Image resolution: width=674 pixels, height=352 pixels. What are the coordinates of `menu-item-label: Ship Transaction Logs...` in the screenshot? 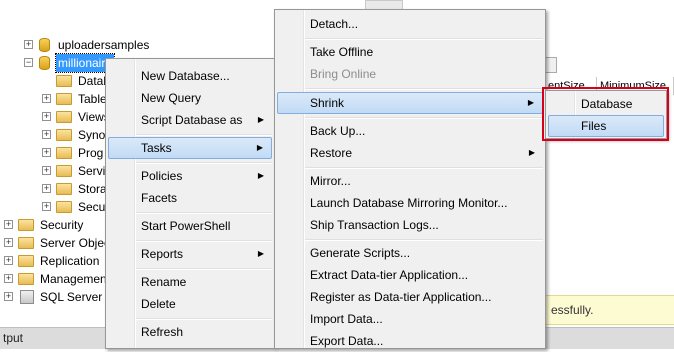 It's located at (374, 225).